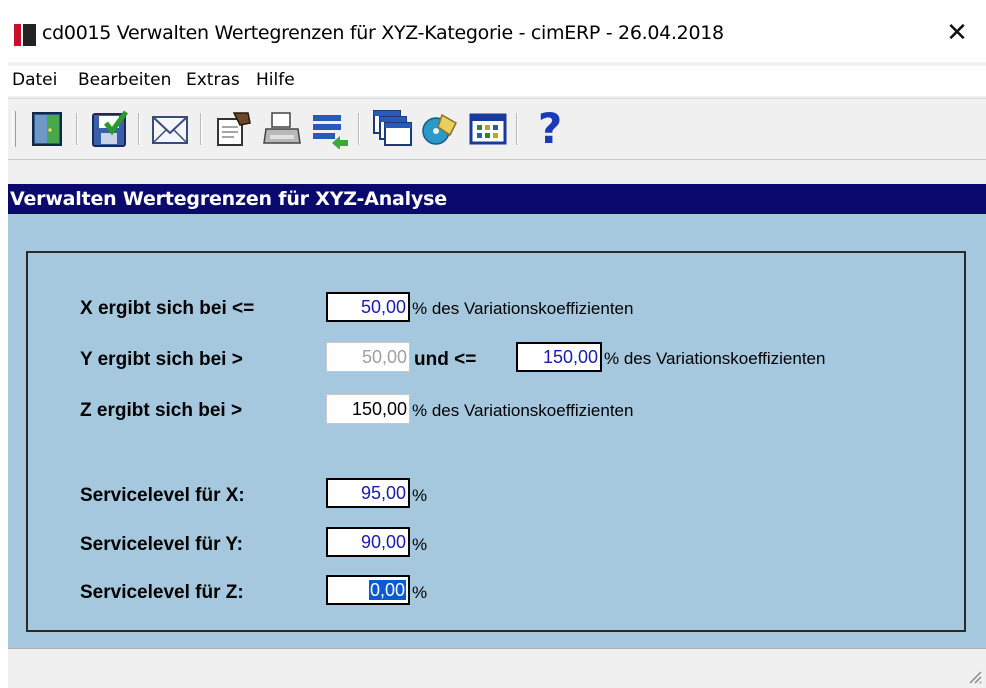 This screenshot has height=688, width=986. Describe the element at coordinates (497, 199) in the screenshot. I see `form-header: Verwalten Wertegrenzen für XYZ-Analyse` at that location.